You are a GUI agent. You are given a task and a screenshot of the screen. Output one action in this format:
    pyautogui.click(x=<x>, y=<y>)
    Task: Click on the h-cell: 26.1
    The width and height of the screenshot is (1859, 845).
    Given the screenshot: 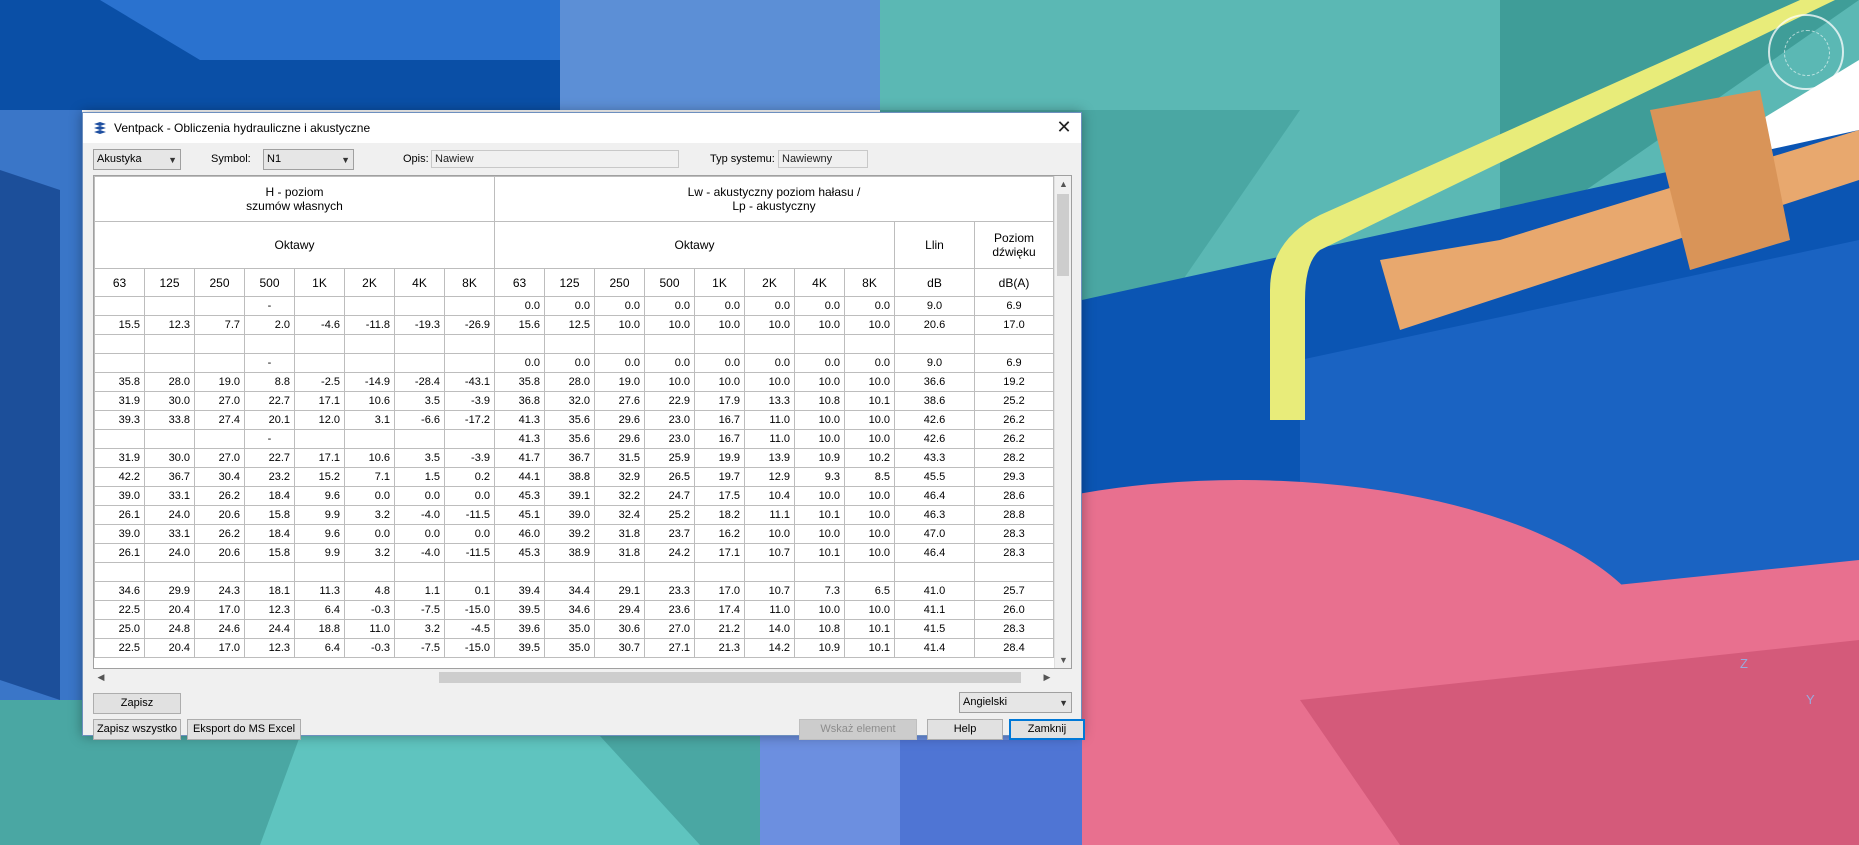 What is the action you would take?
    pyautogui.click(x=119, y=553)
    